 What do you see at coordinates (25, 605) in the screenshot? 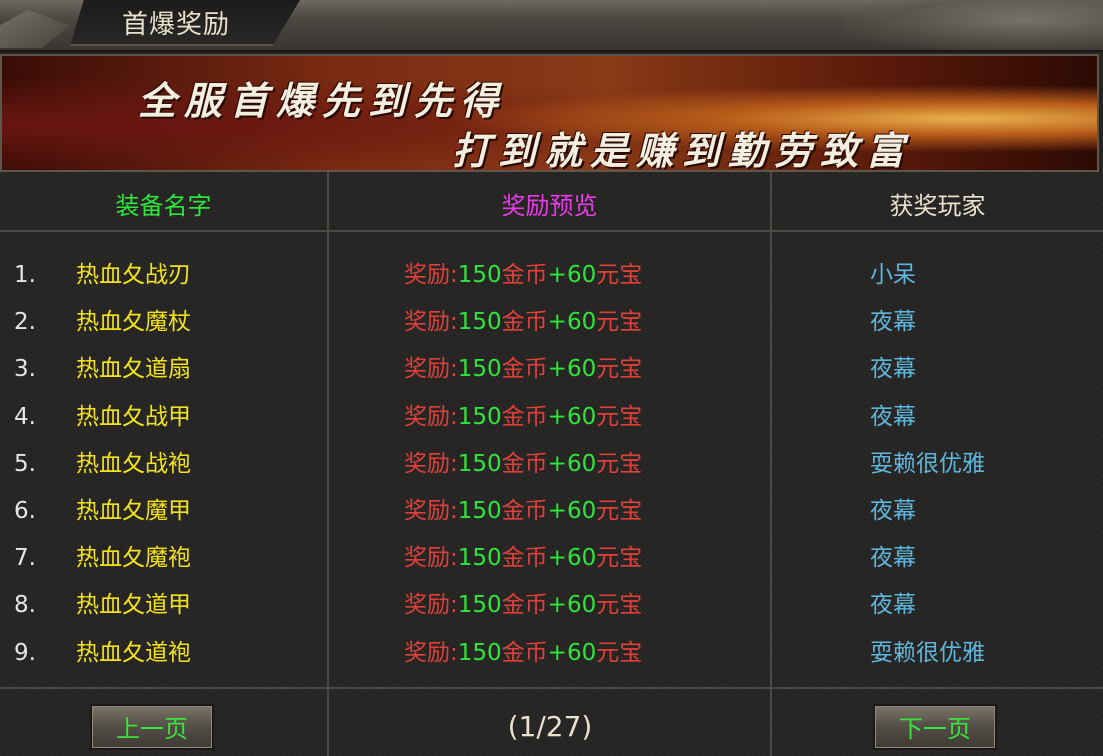
I see `row-number: 8.` at bounding box center [25, 605].